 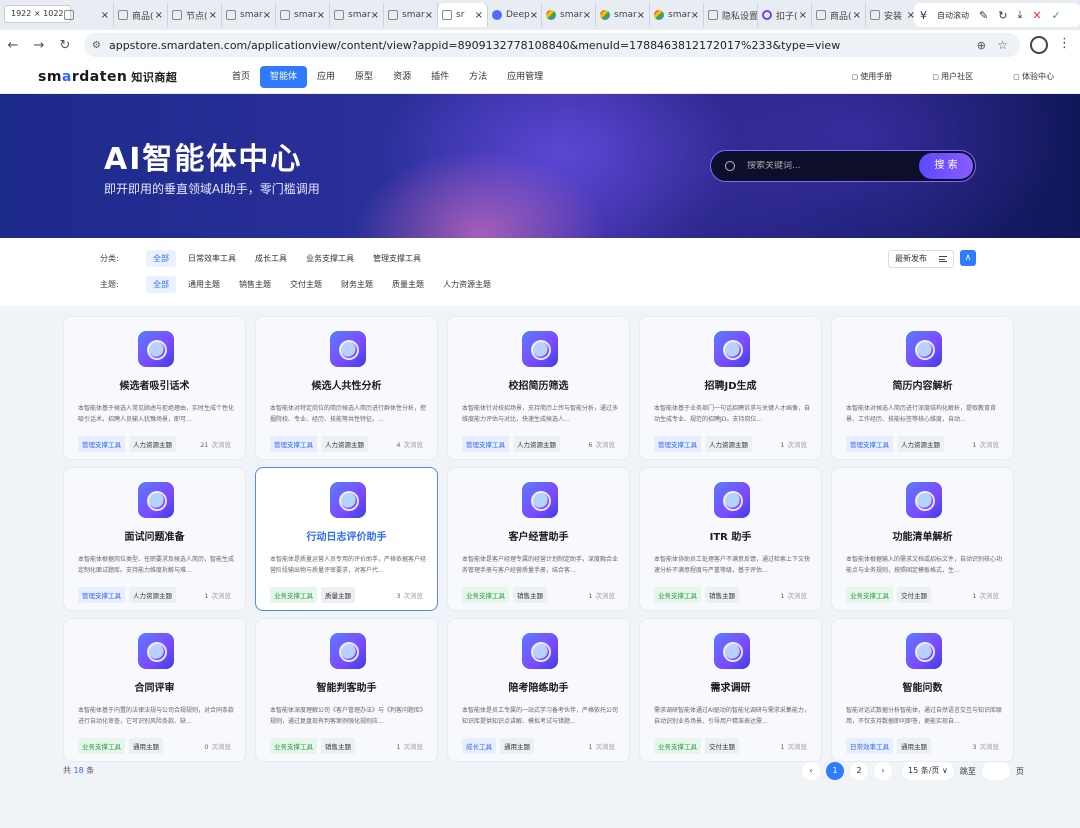 I want to click on theme-chip: 通用主题, so click(x=204, y=284).